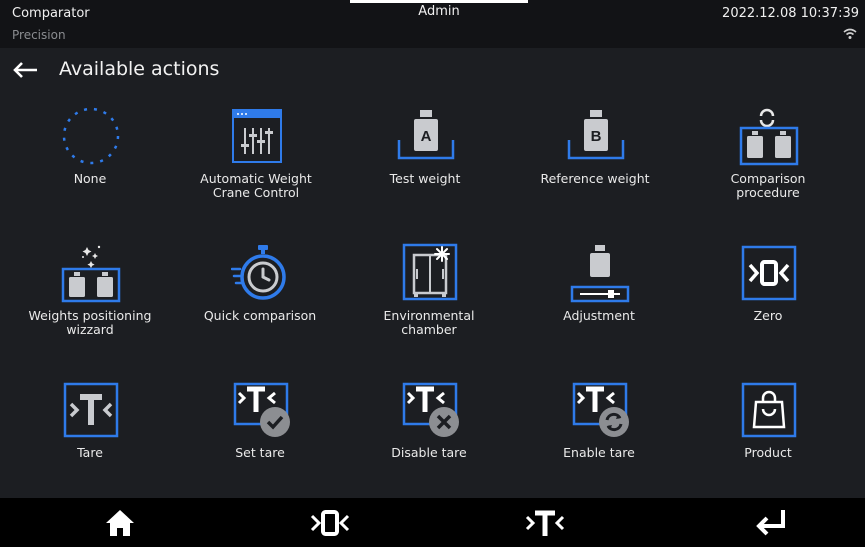 The height and width of the screenshot is (547, 865). I want to click on home-icon, so click(120, 523).